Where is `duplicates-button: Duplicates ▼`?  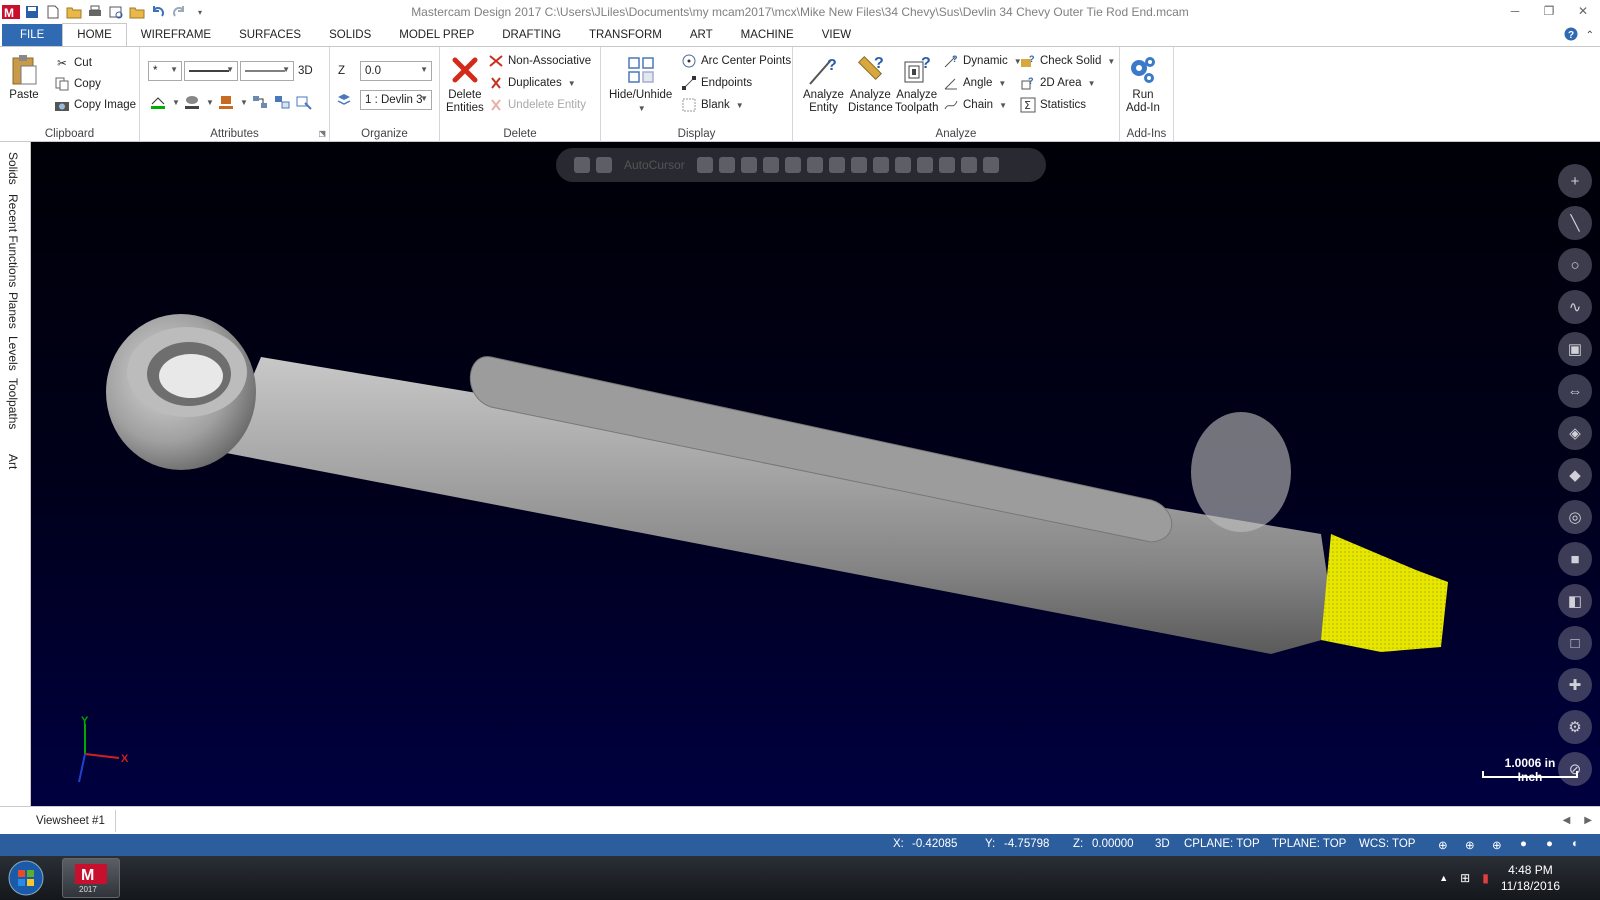
duplicates-button: Duplicates ▼ is located at coordinates (532, 83).